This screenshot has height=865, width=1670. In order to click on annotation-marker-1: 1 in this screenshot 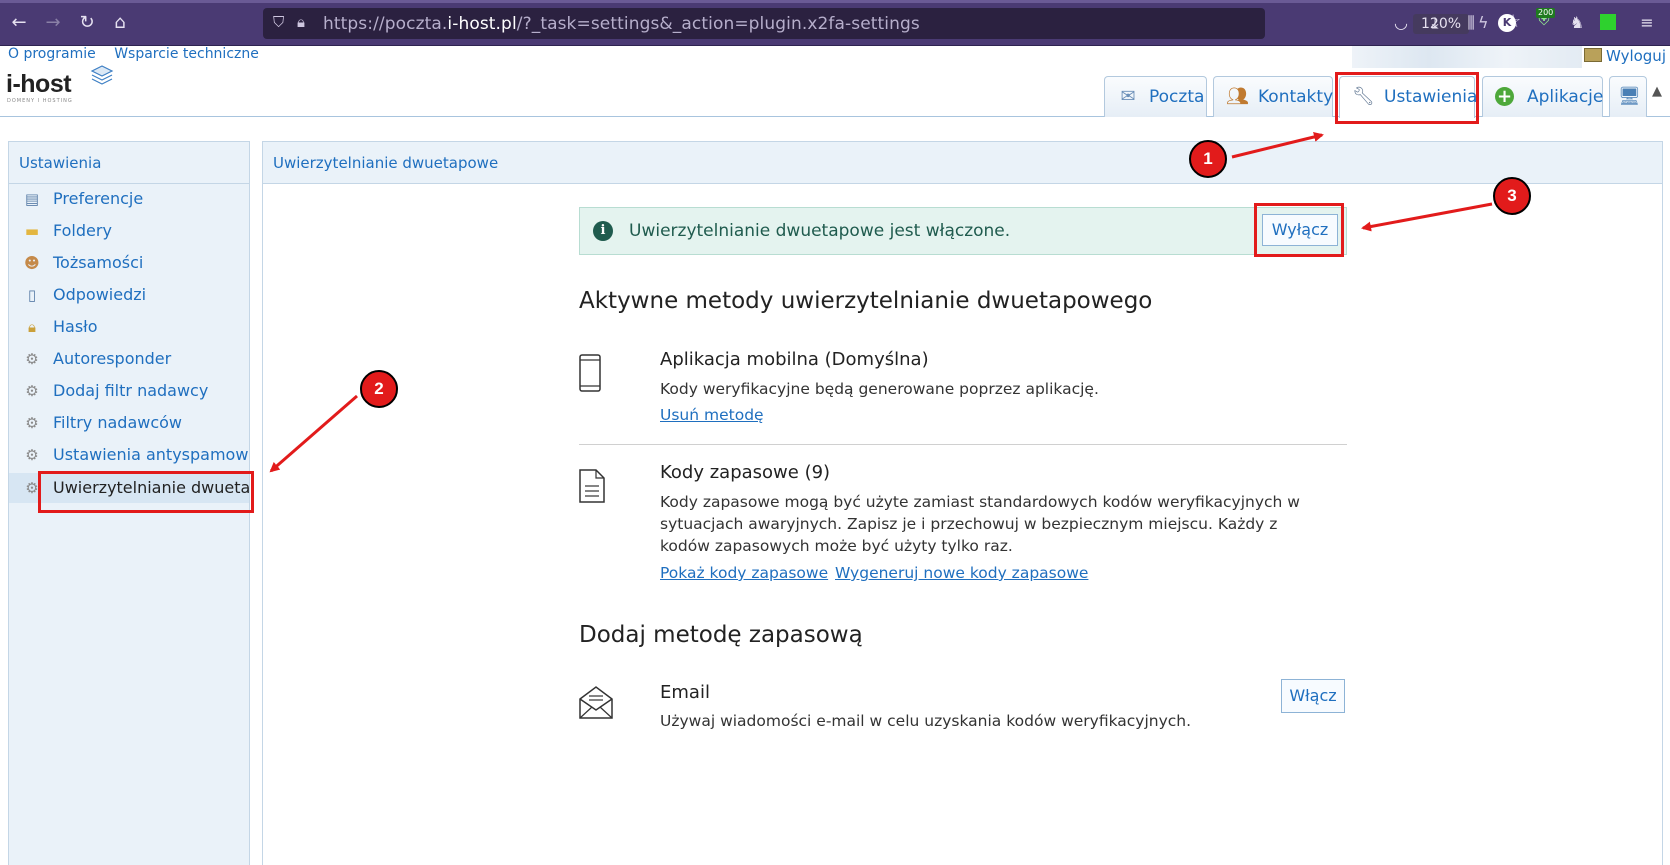, I will do `click(1208, 159)`.